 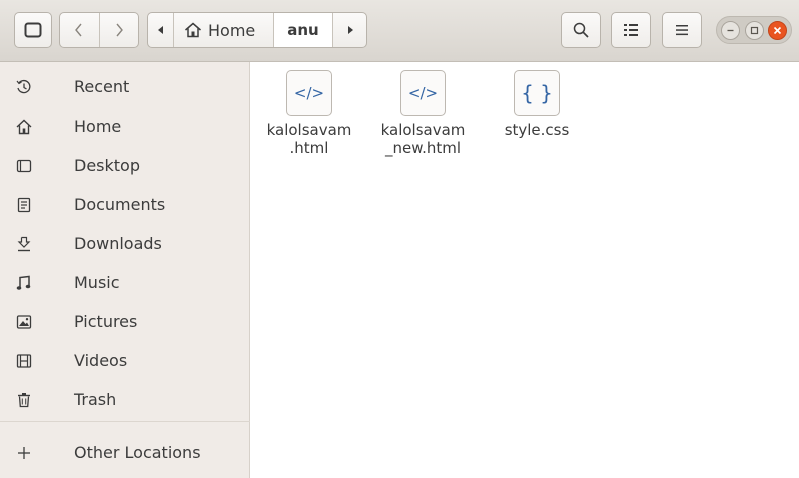 What do you see at coordinates (537, 130) in the screenshot?
I see `file-name: style.css` at bounding box center [537, 130].